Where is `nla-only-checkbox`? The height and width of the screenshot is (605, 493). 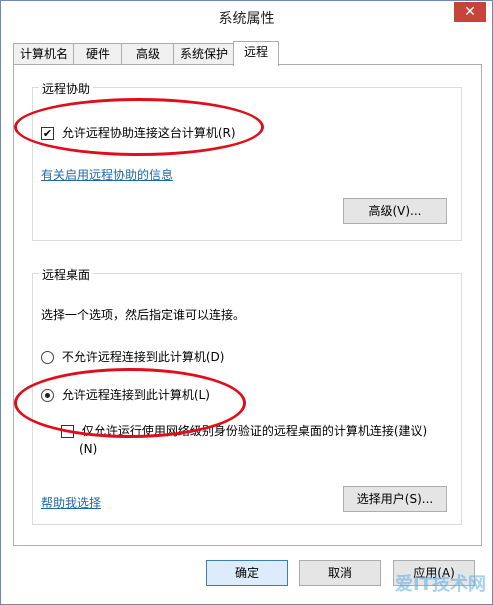
nla-only-checkbox is located at coordinates (67, 431).